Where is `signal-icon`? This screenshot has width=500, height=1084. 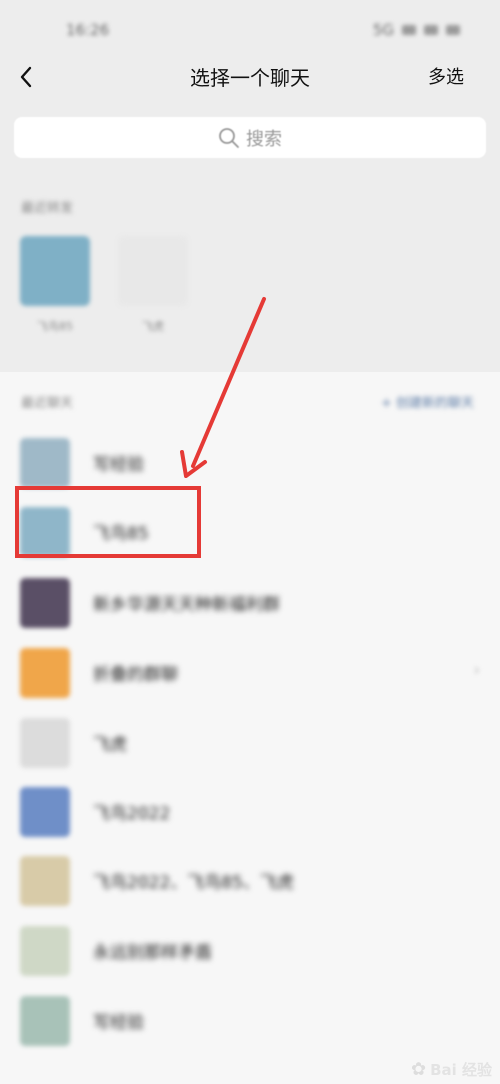
signal-icon is located at coordinates (409, 30).